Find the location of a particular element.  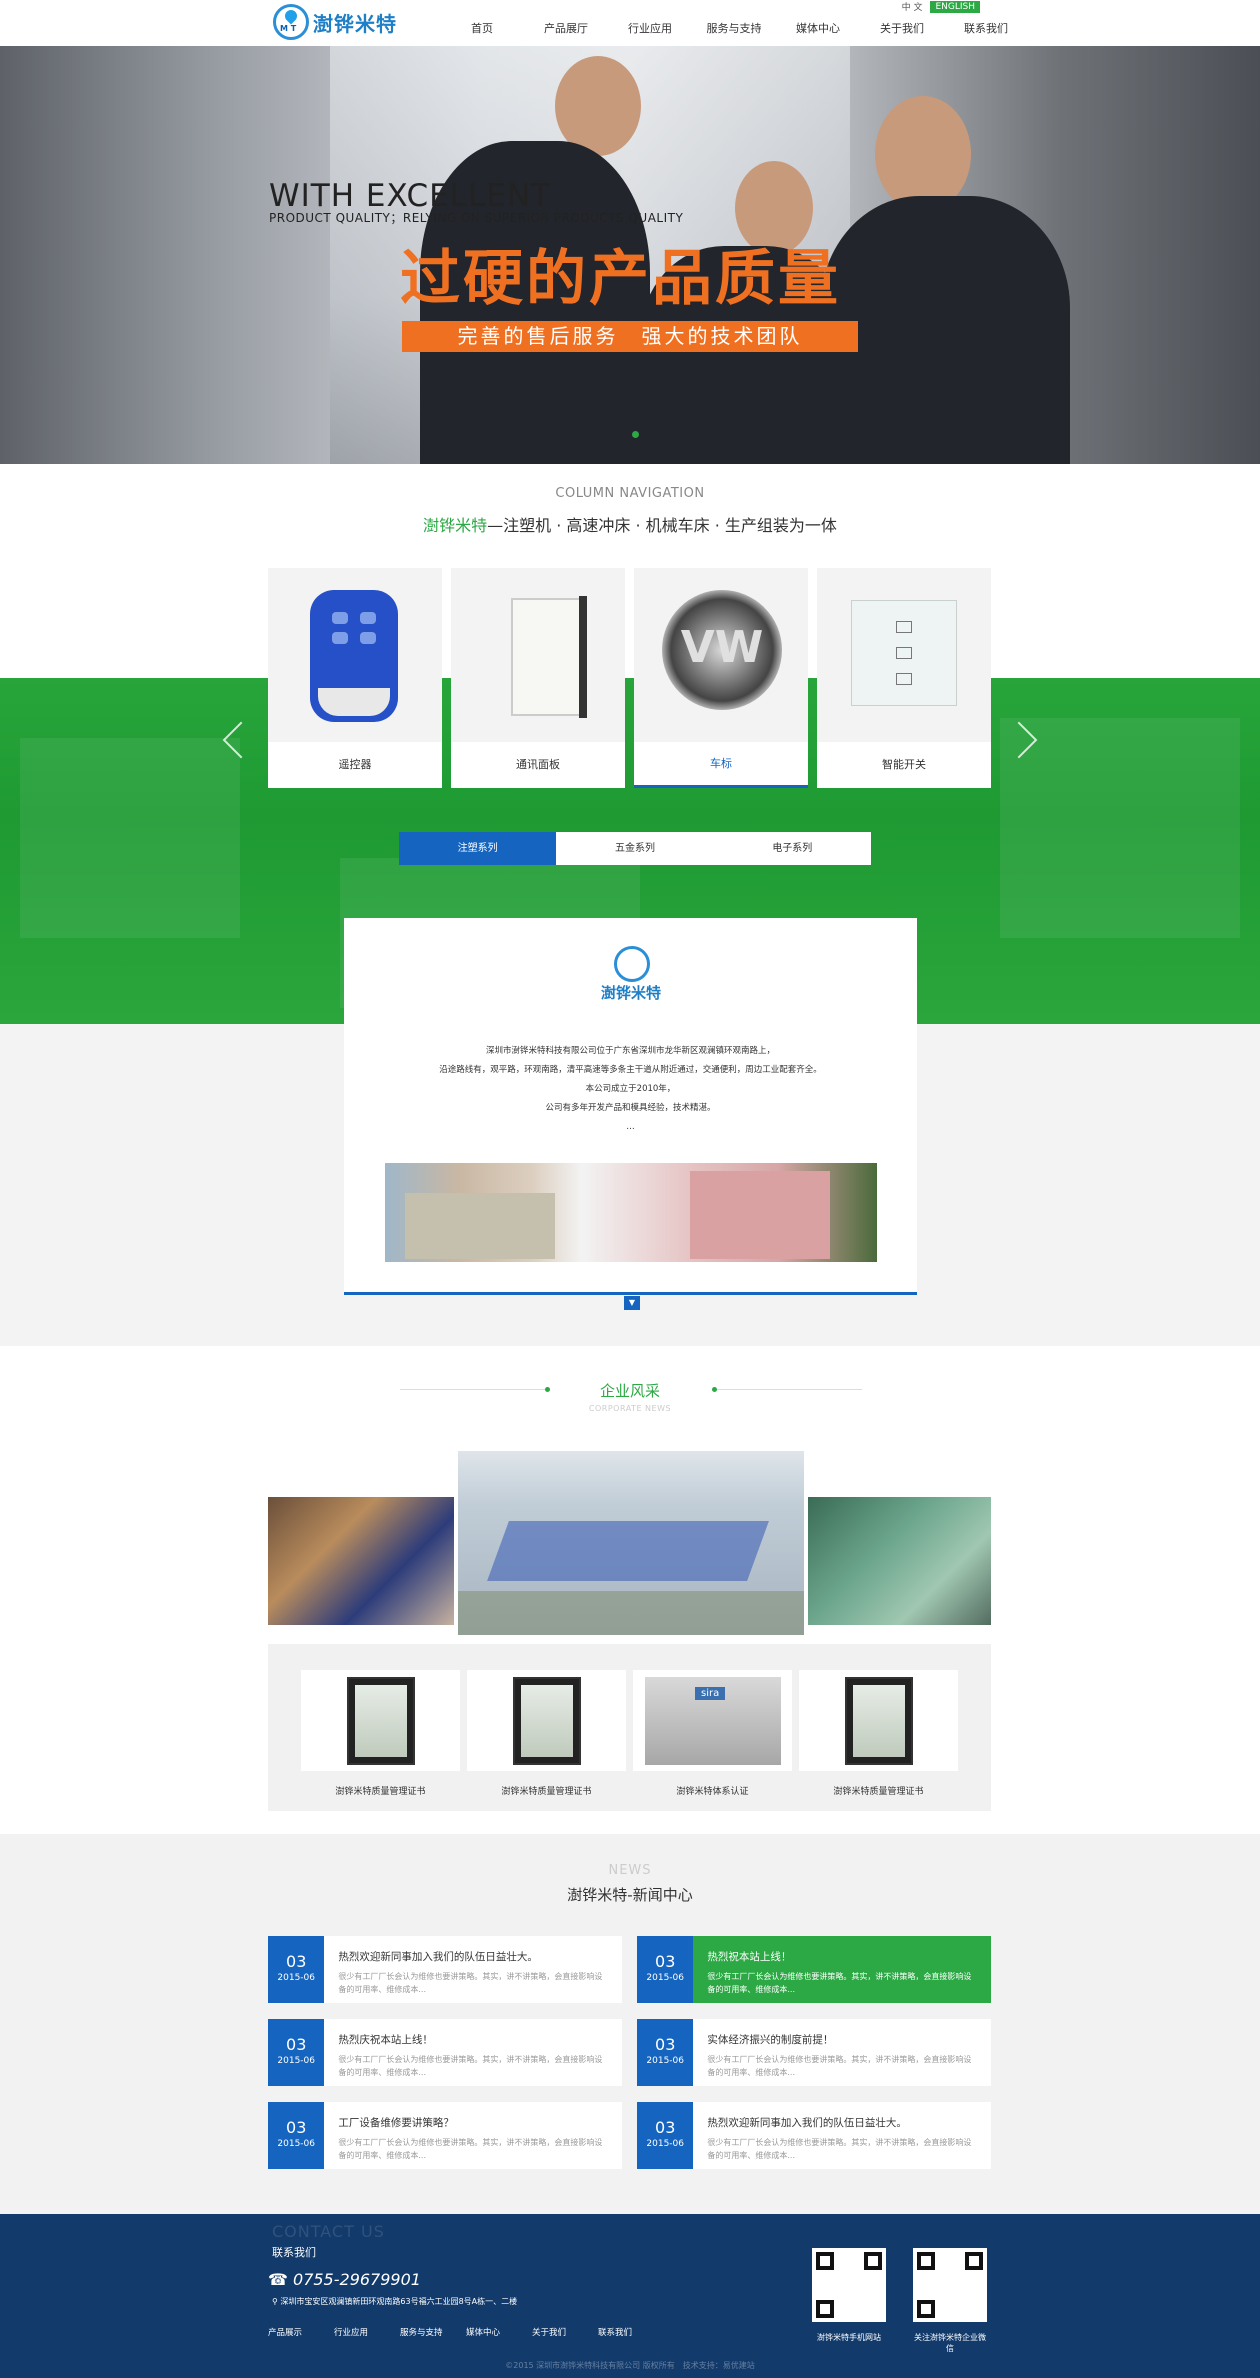

prev-arrow-icon is located at coordinates (234, 740).